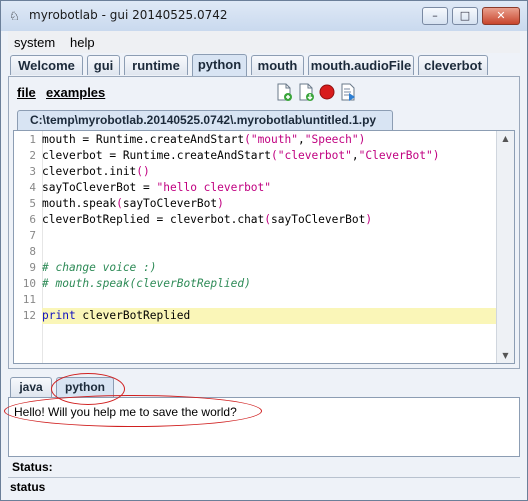  Describe the element at coordinates (327, 92) in the screenshot. I see `stop-icon` at that location.